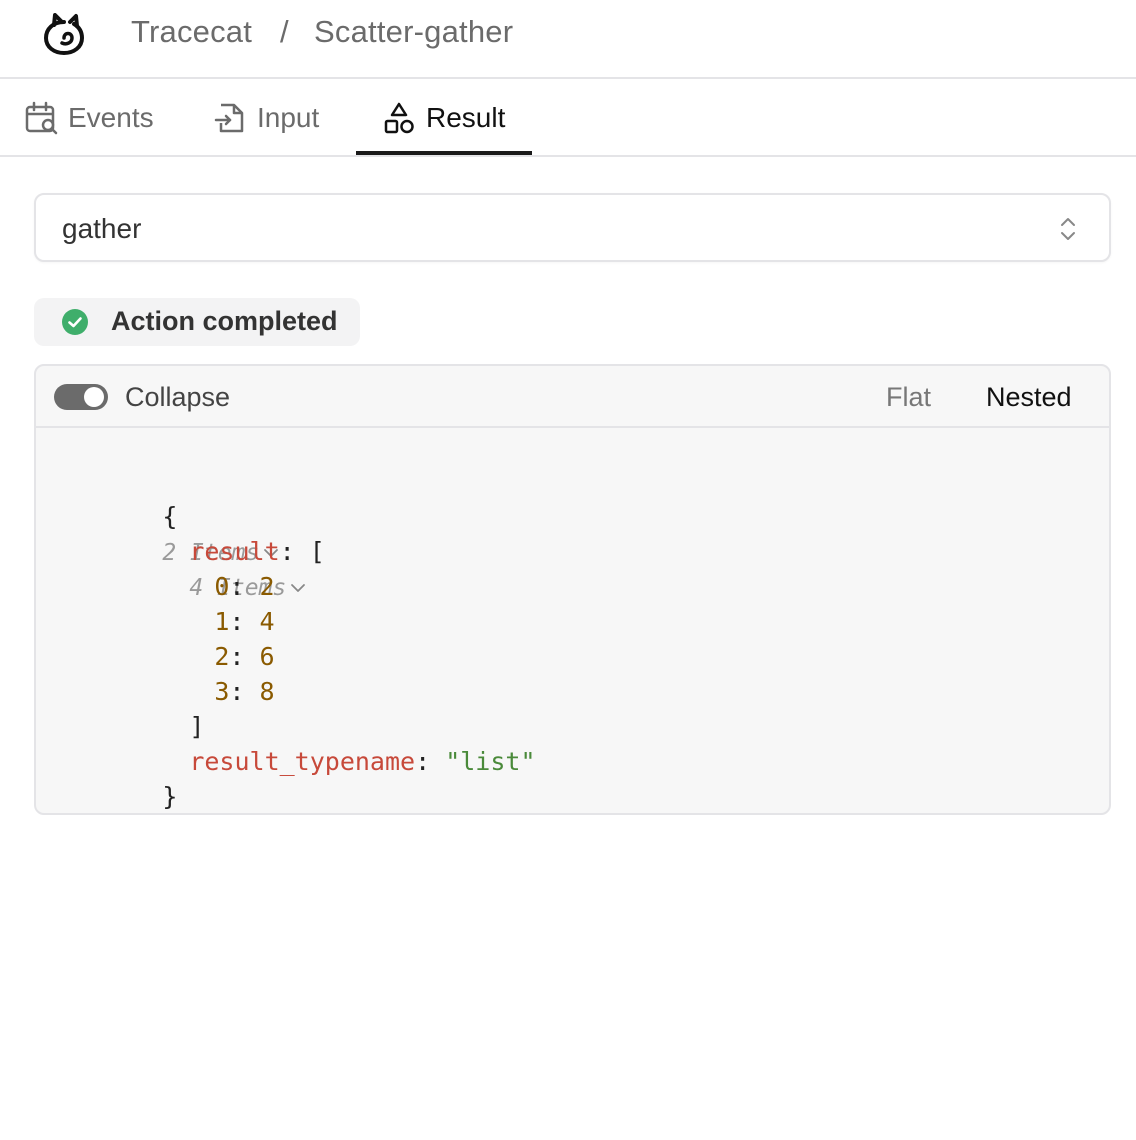 The image size is (1136, 1140). What do you see at coordinates (288, 117) in the screenshot?
I see `tab-input-label: Input` at bounding box center [288, 117].